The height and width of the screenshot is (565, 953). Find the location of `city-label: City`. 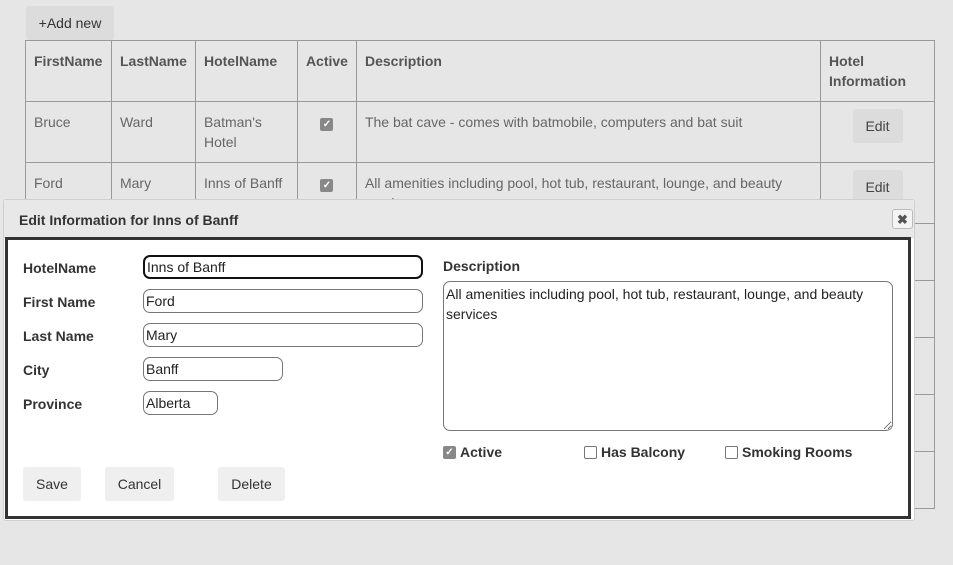

city-label: City is located at coordinates (36, 370).